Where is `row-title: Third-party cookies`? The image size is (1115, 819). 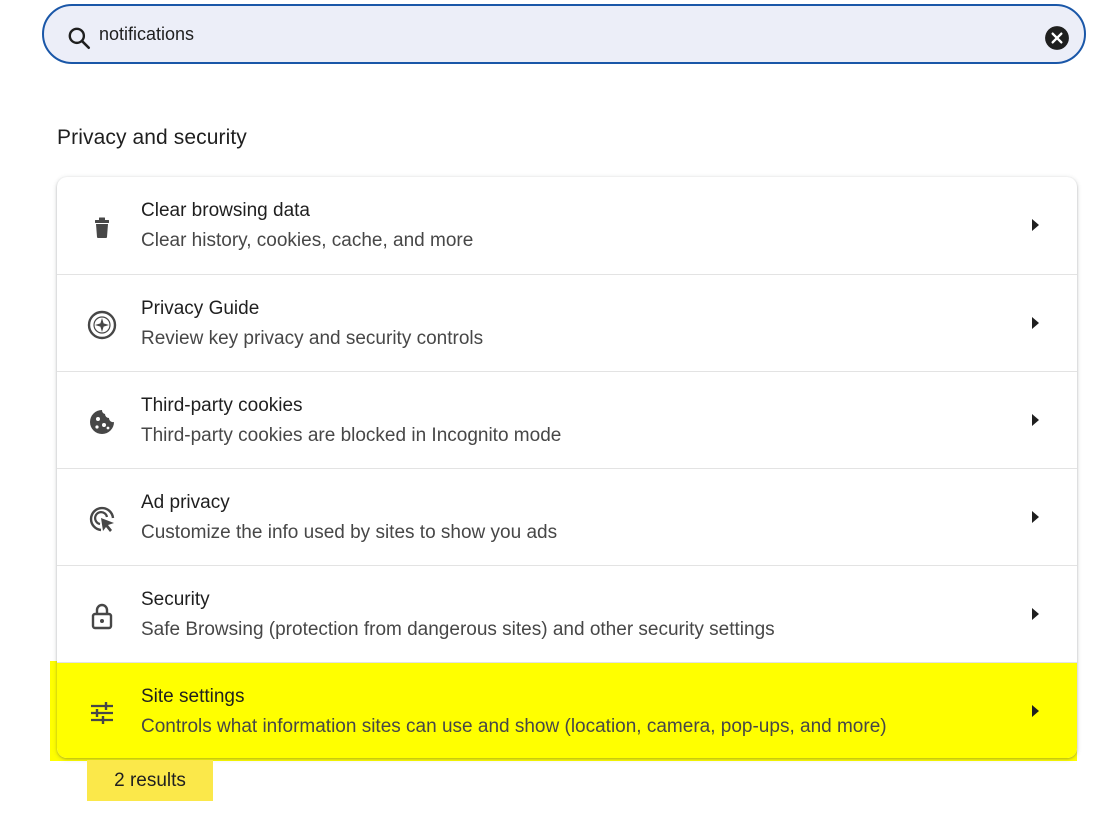 row-title: Third-party cookies is located at coordinates (222, 405).